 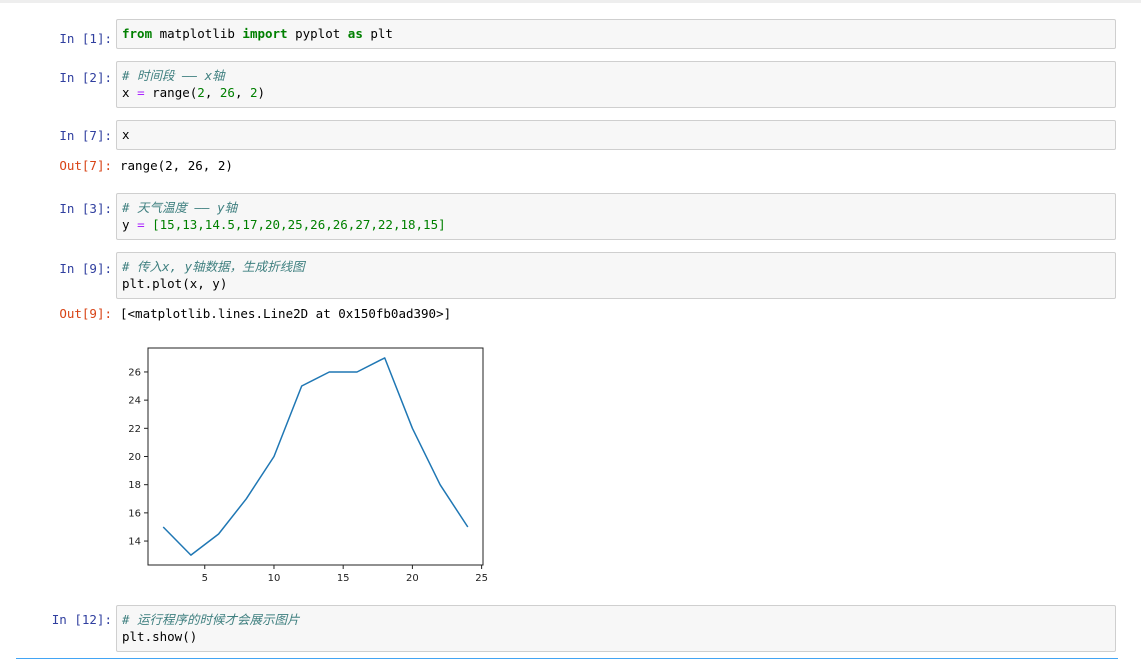 I want to click on cell-5-code: plt.plot(x, y), so click(x=175, y=283).